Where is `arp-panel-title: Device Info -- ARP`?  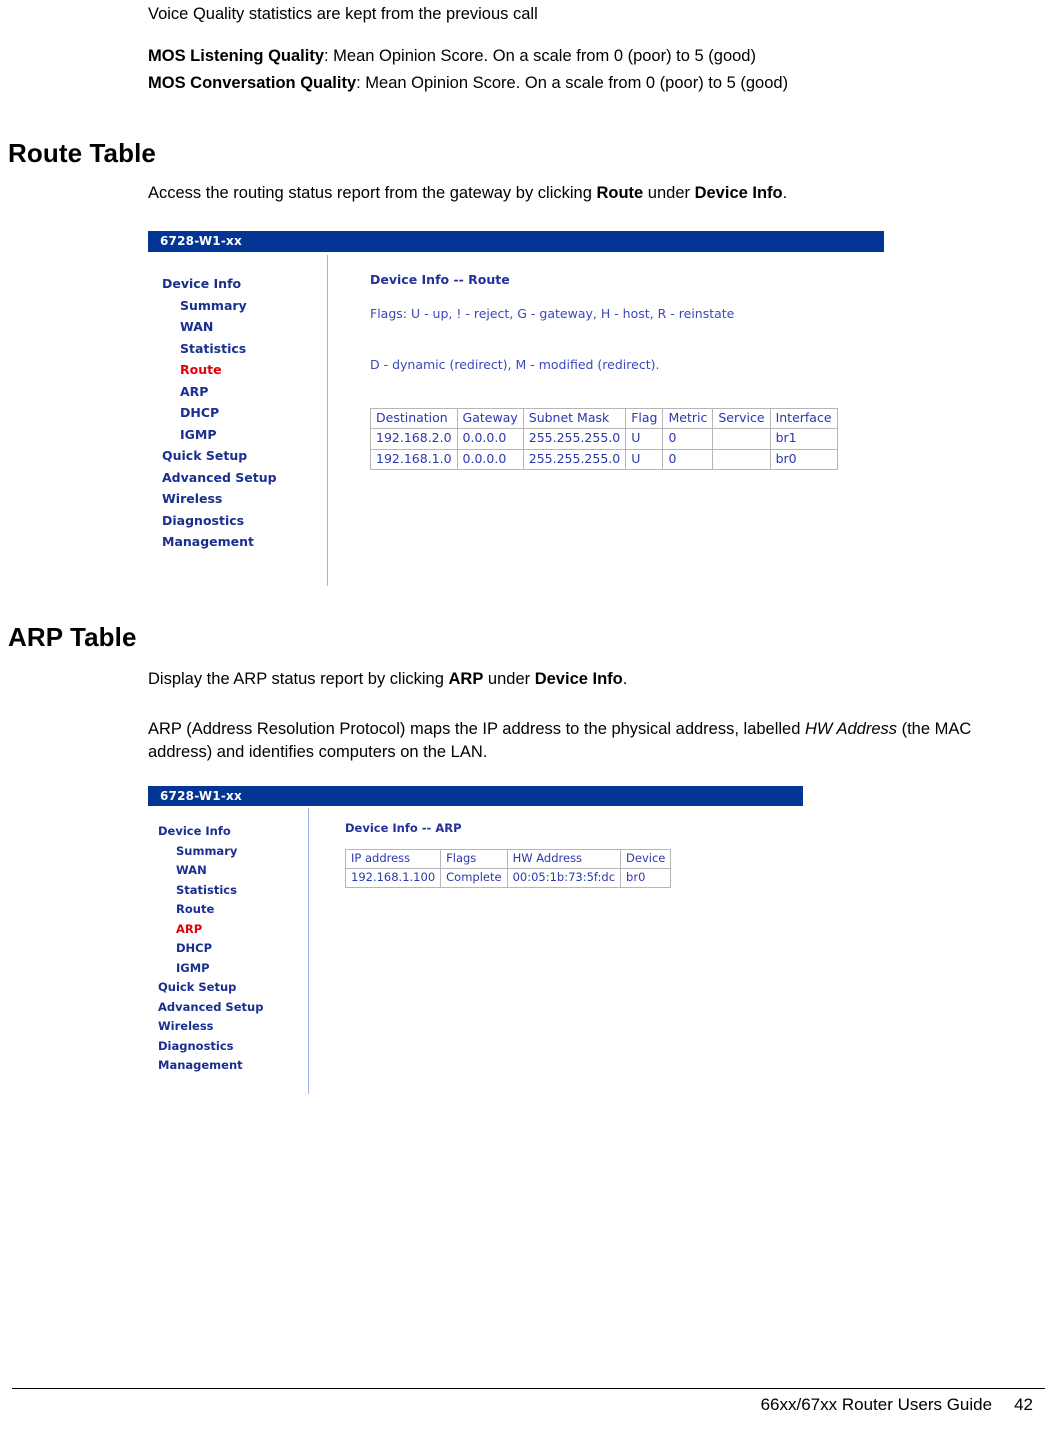
arp-panel-title: Device Info -- ARP is located at coordinates (403, 828).